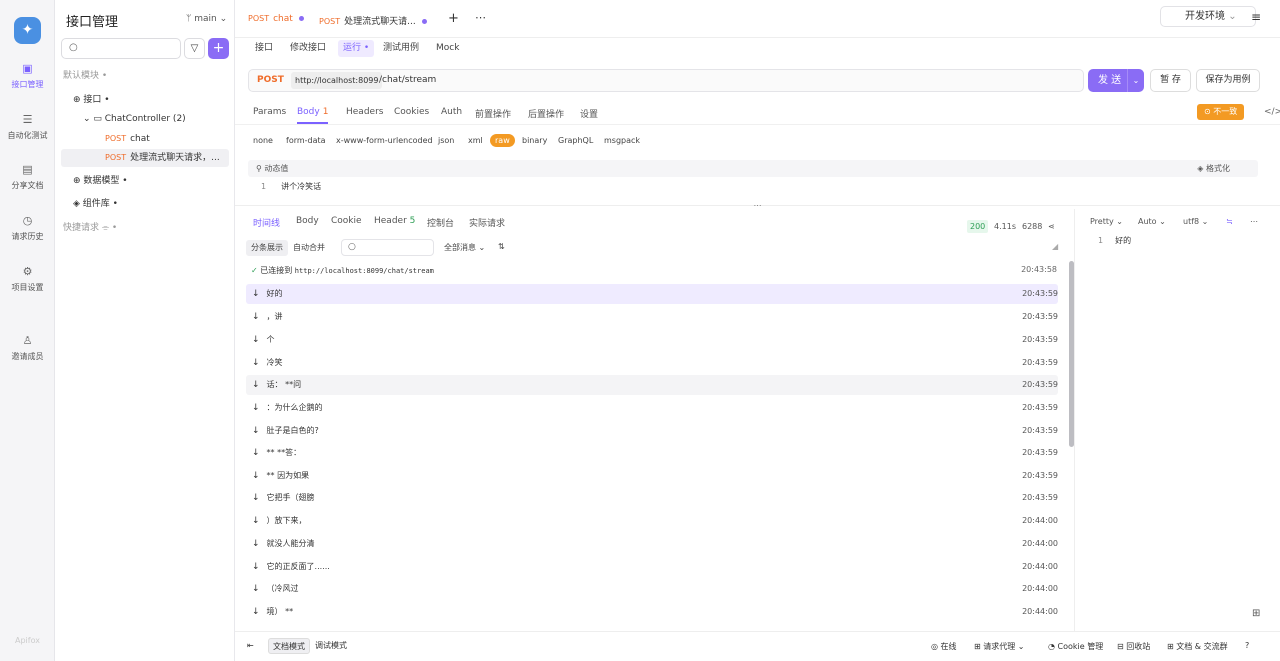 The width and height of the screenshot is (1280, 661). I want to click on tab-resp-header: Header 5, so click(394, 221).